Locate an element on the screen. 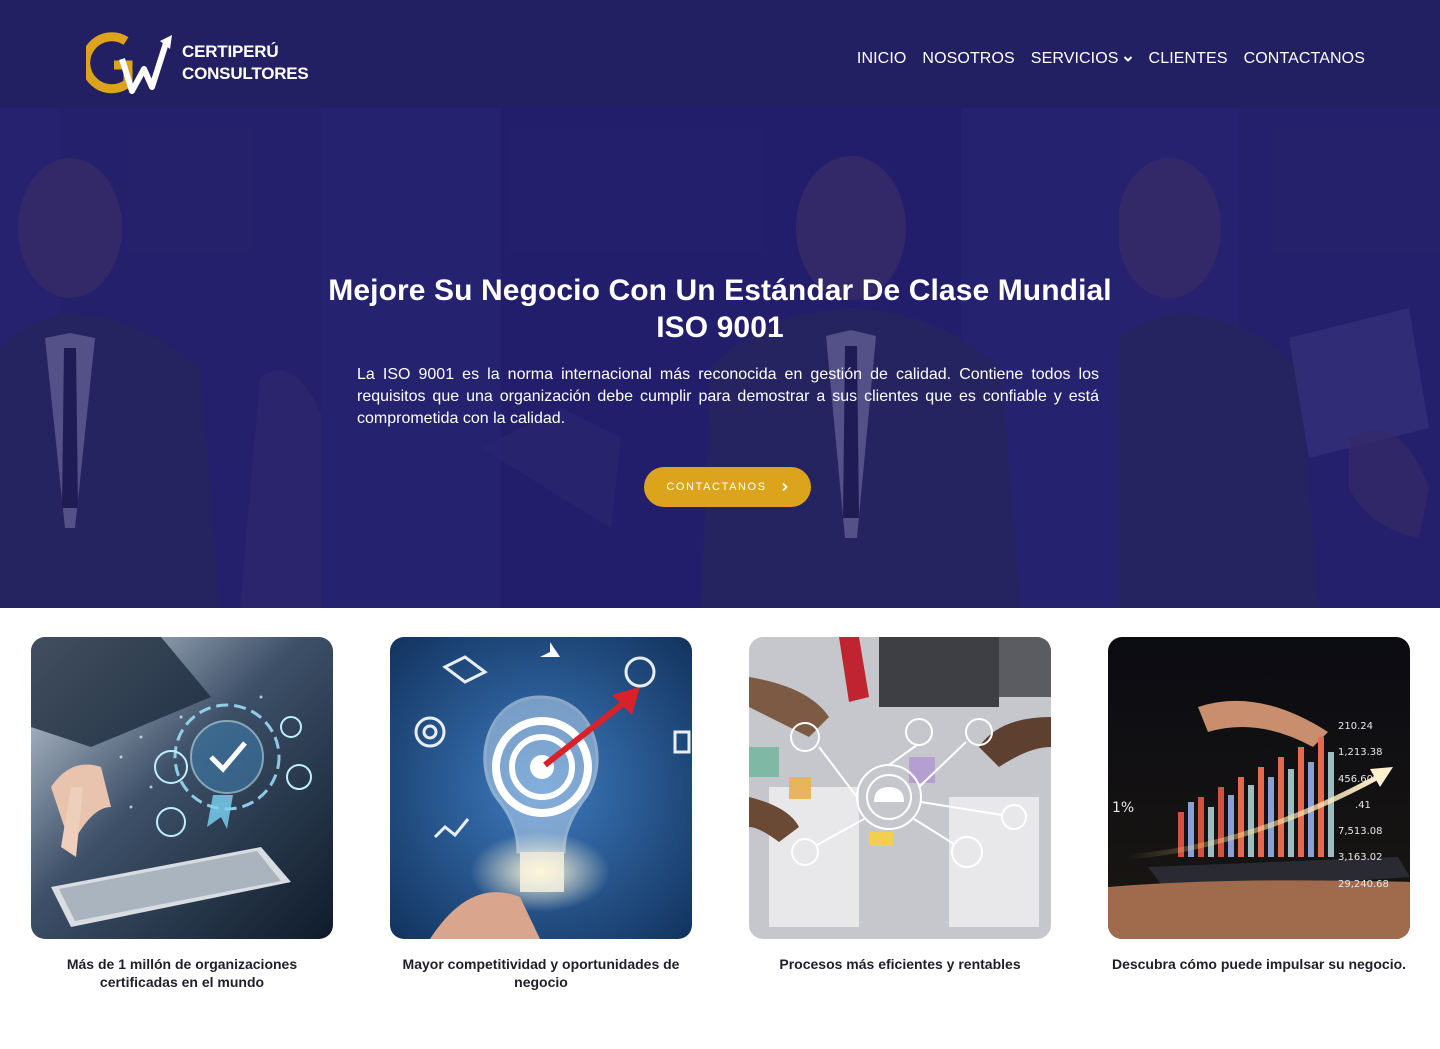  chart-value: 29,240.68 is located at coordinates (1363, 884).